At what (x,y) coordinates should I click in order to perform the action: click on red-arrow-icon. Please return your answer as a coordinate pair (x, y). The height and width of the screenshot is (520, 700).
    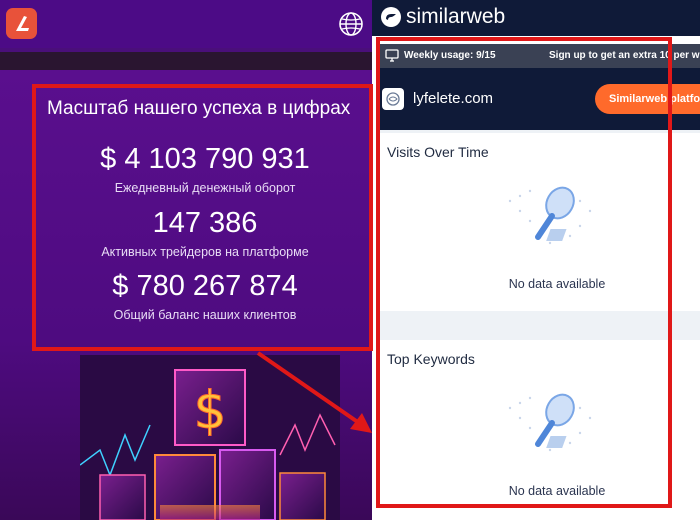
    Looking at the image, I should click on (314, 392).